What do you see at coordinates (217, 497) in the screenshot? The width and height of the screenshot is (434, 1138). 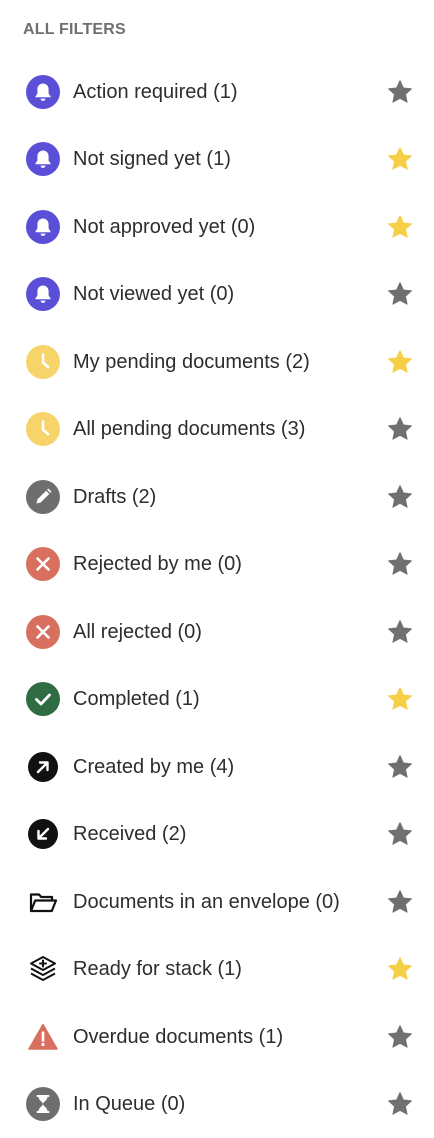 I see `filter-item: Drafts (2)` at bounding box center [217, 497].